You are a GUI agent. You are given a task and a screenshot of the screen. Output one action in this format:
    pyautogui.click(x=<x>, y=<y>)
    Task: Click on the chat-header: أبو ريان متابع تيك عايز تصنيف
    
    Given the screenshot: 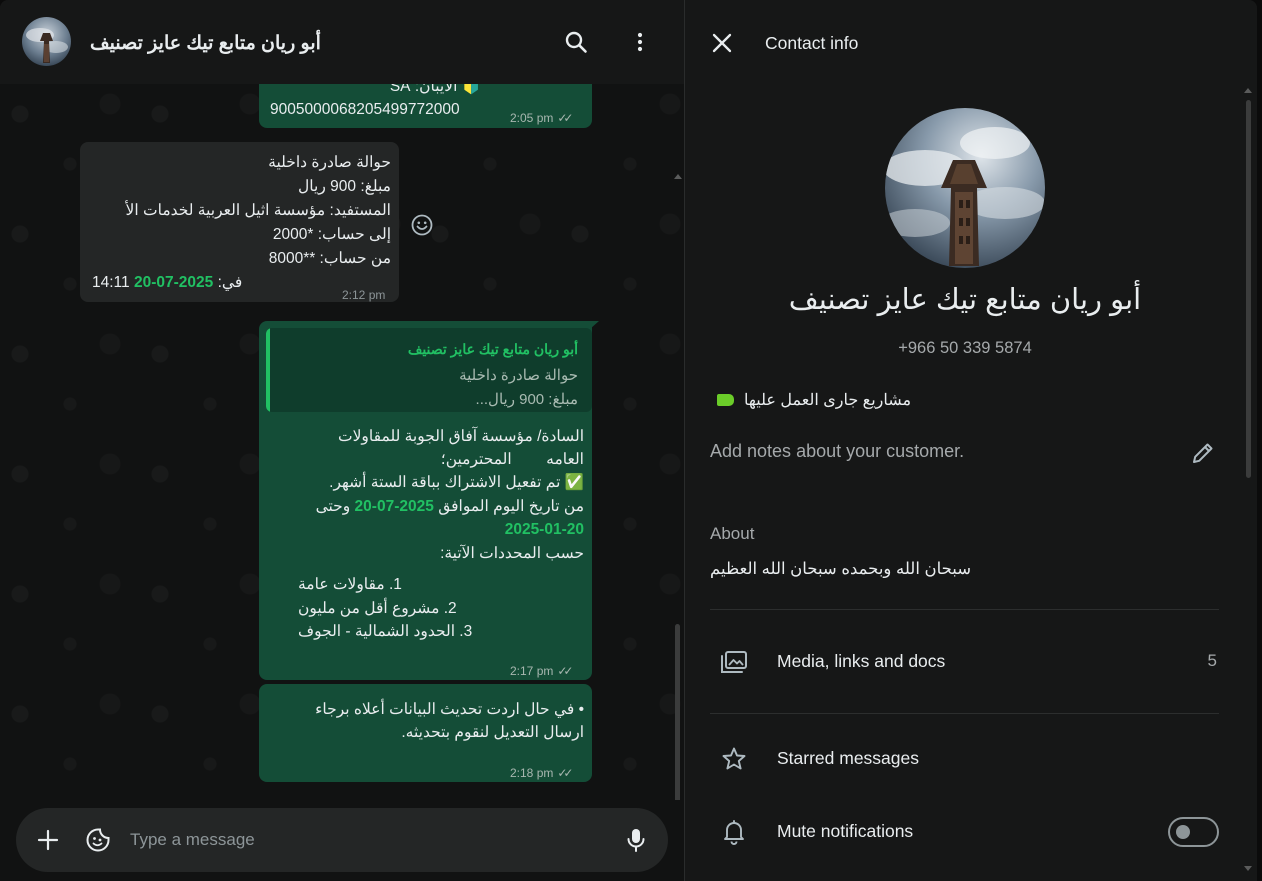 What is the action you would take?
    pyautogui.click(x=342, y=42)
    